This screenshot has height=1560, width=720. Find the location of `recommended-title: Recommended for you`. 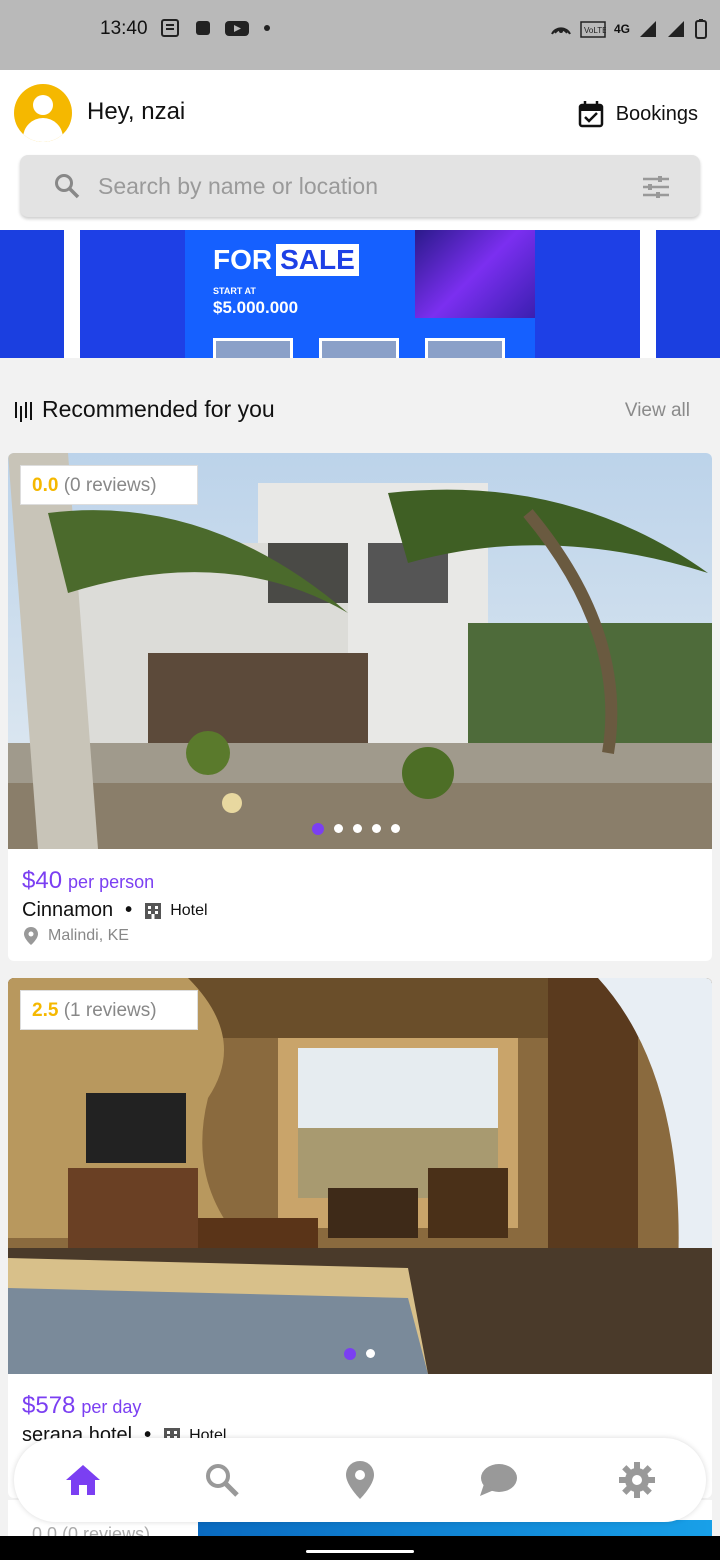

recommended-title: Recommended for you is located at coordinates (158, 409).